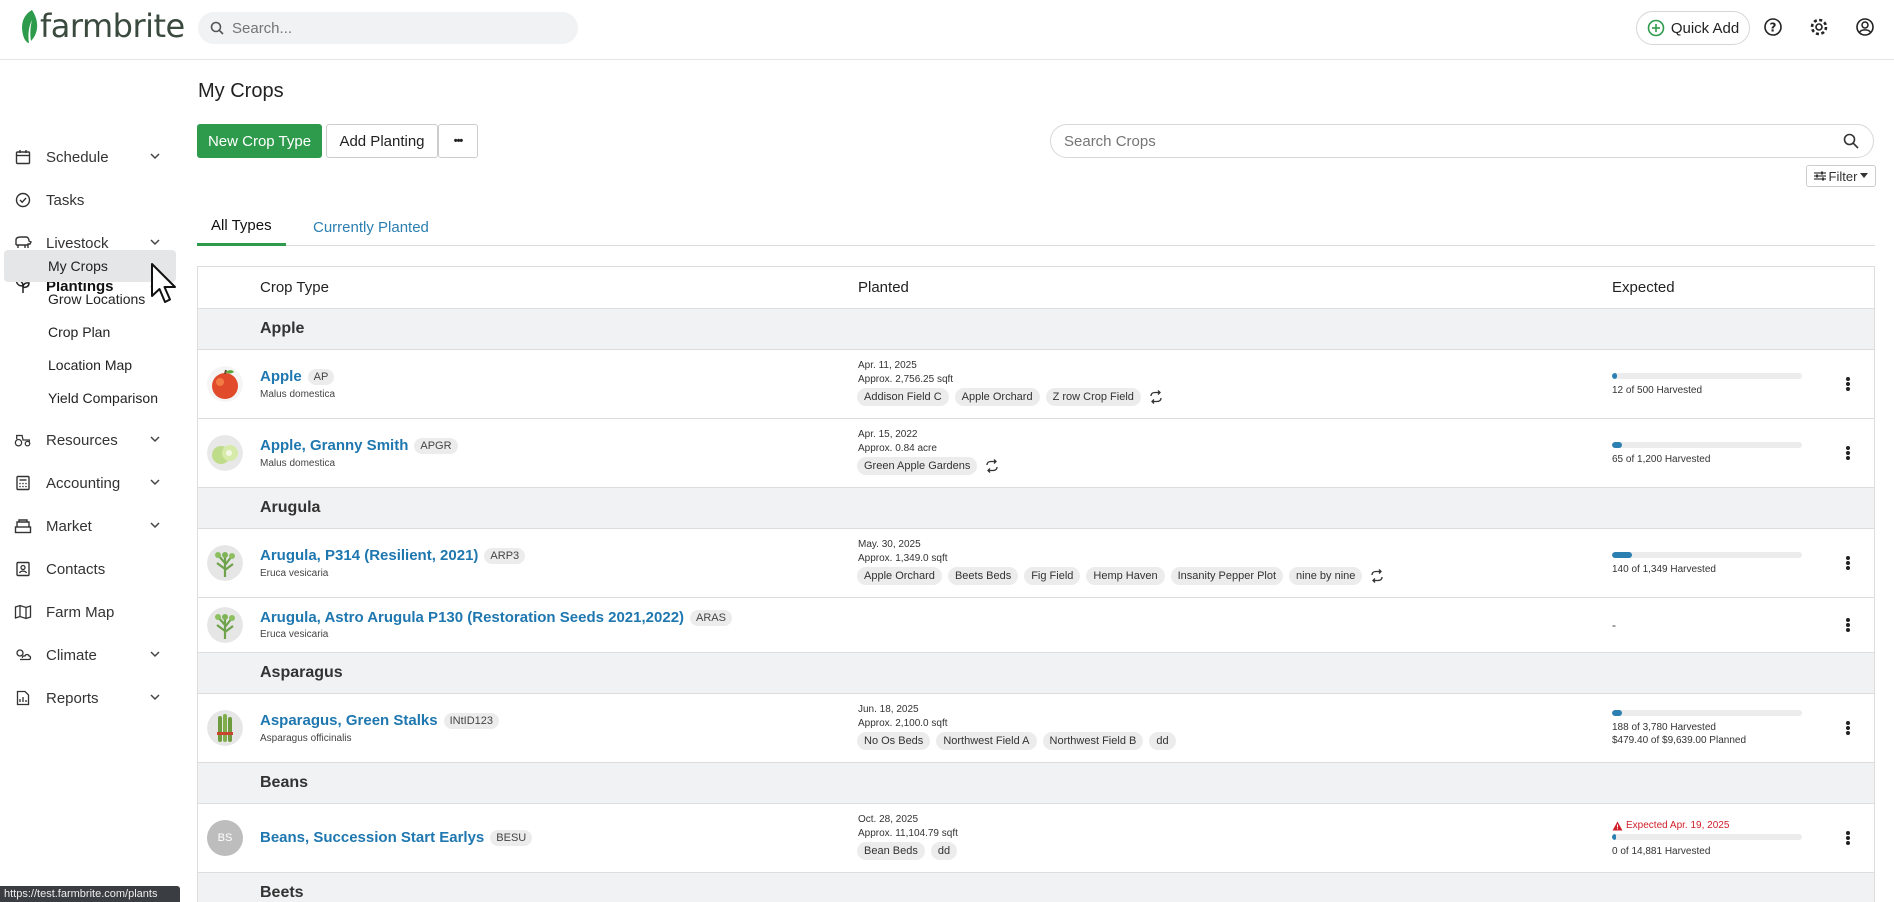  I want to click on search-icon, so click(1851, 141).